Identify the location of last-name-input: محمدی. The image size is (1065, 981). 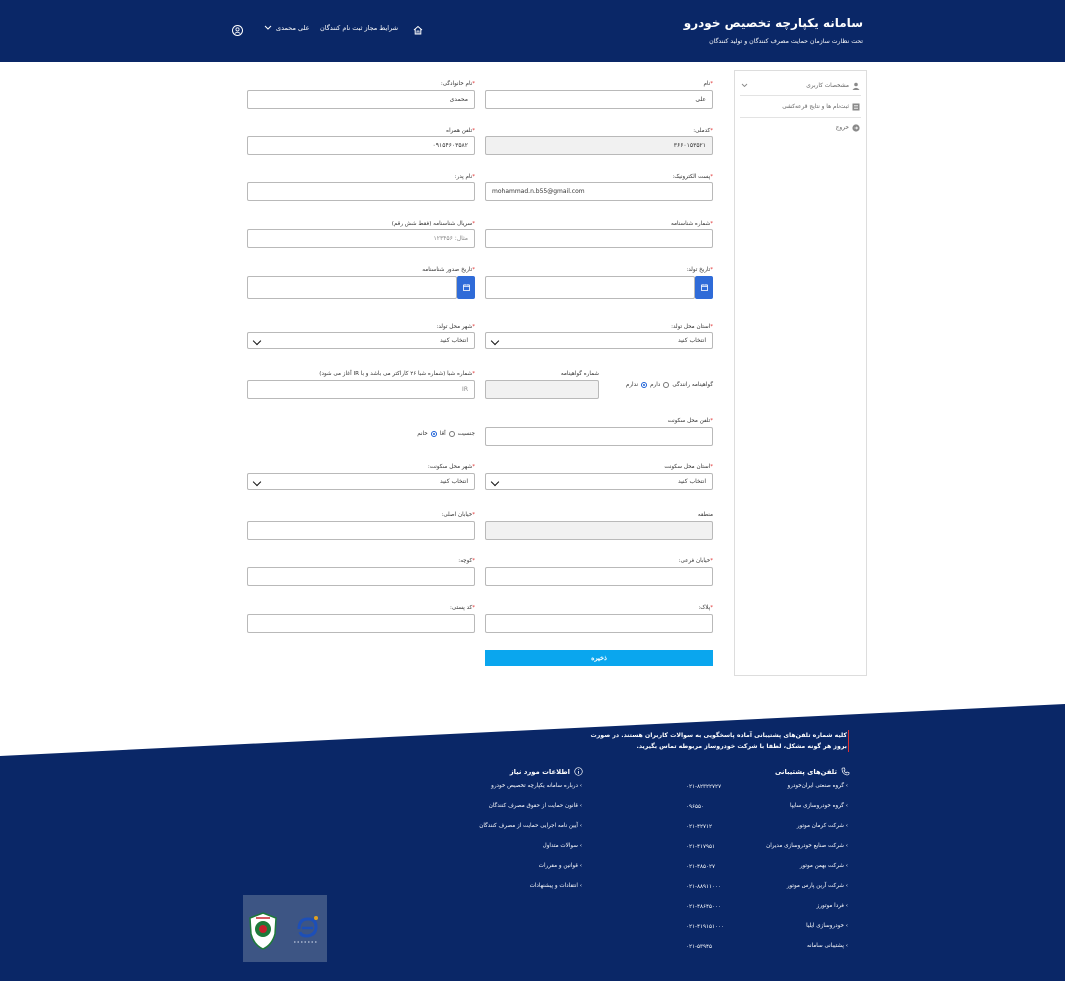
(361, 99).